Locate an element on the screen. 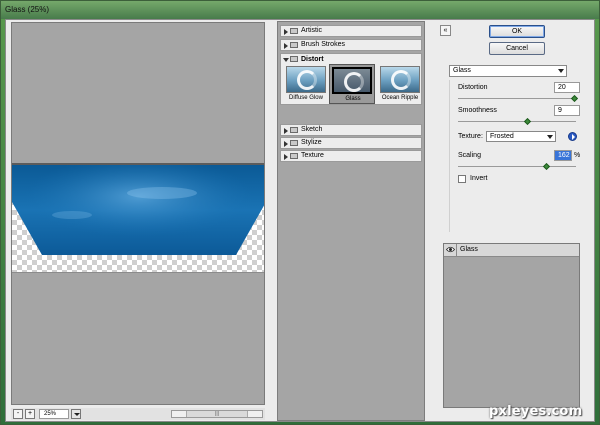  texture-label: Texture: is located at coordinates (470, 136).